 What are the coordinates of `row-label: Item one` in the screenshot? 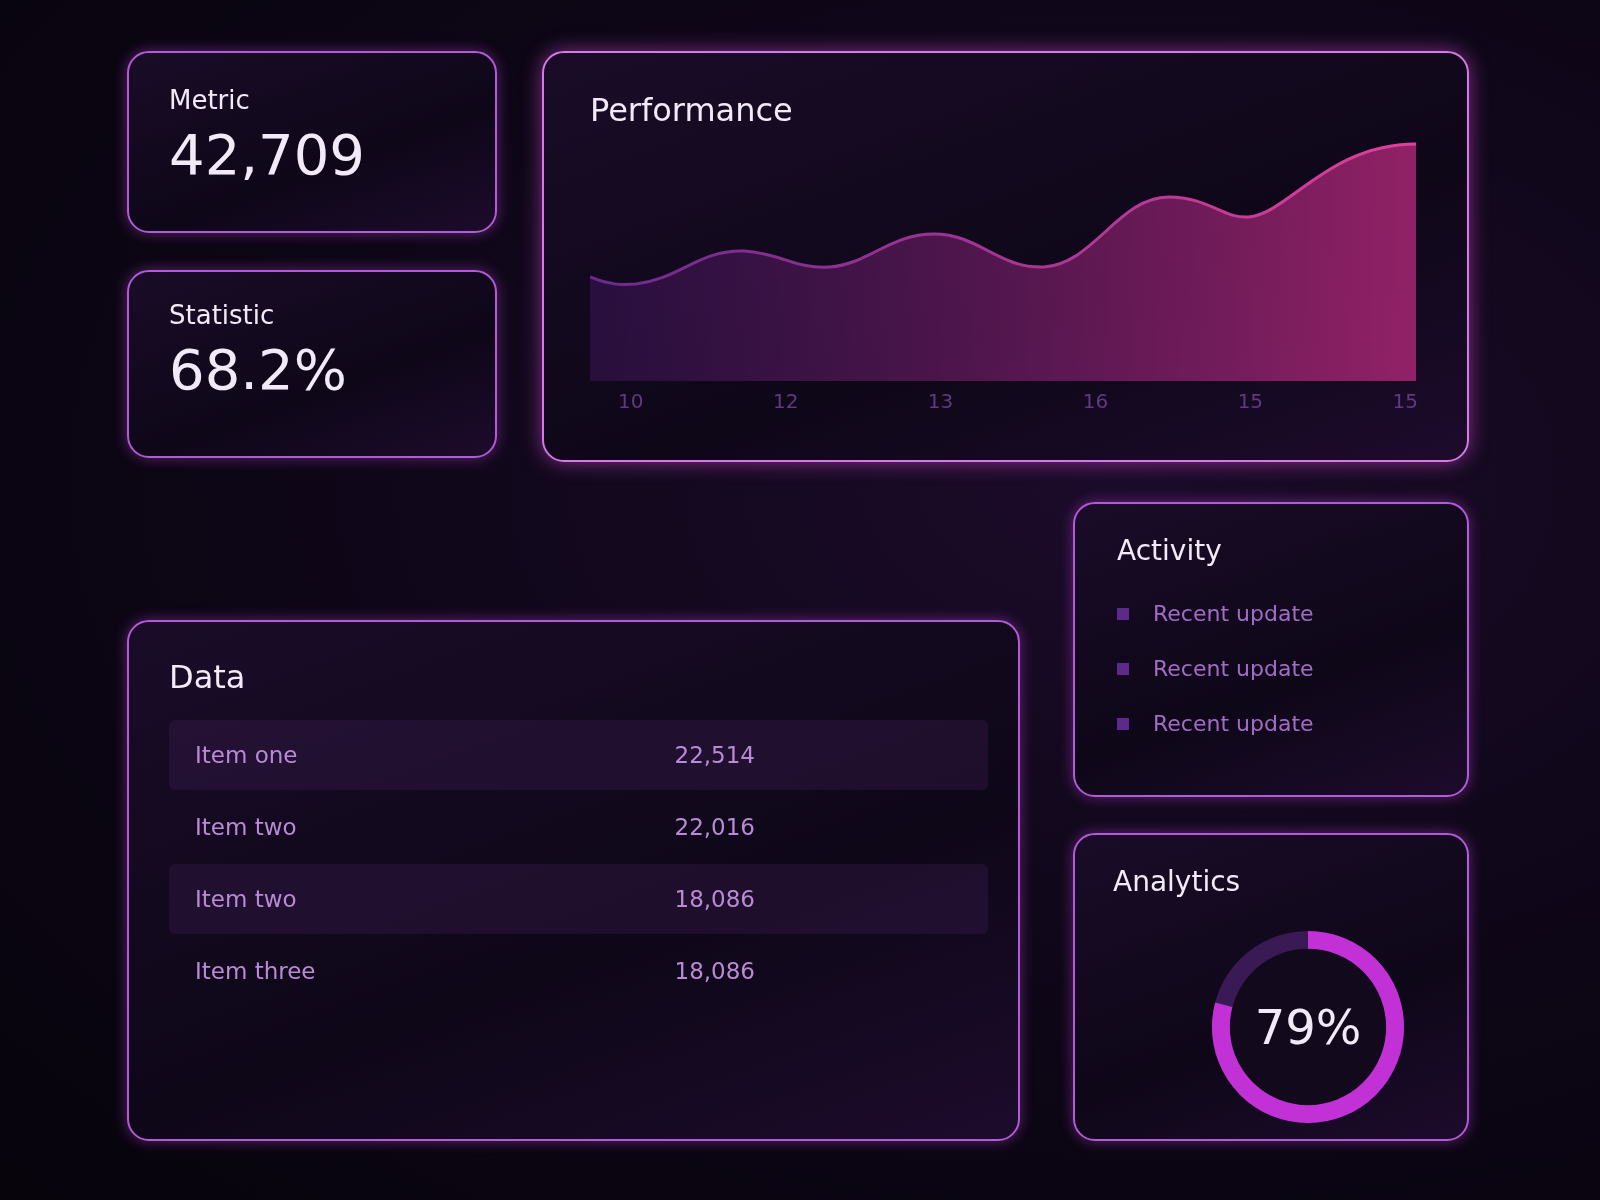 It's located at (247, 755).